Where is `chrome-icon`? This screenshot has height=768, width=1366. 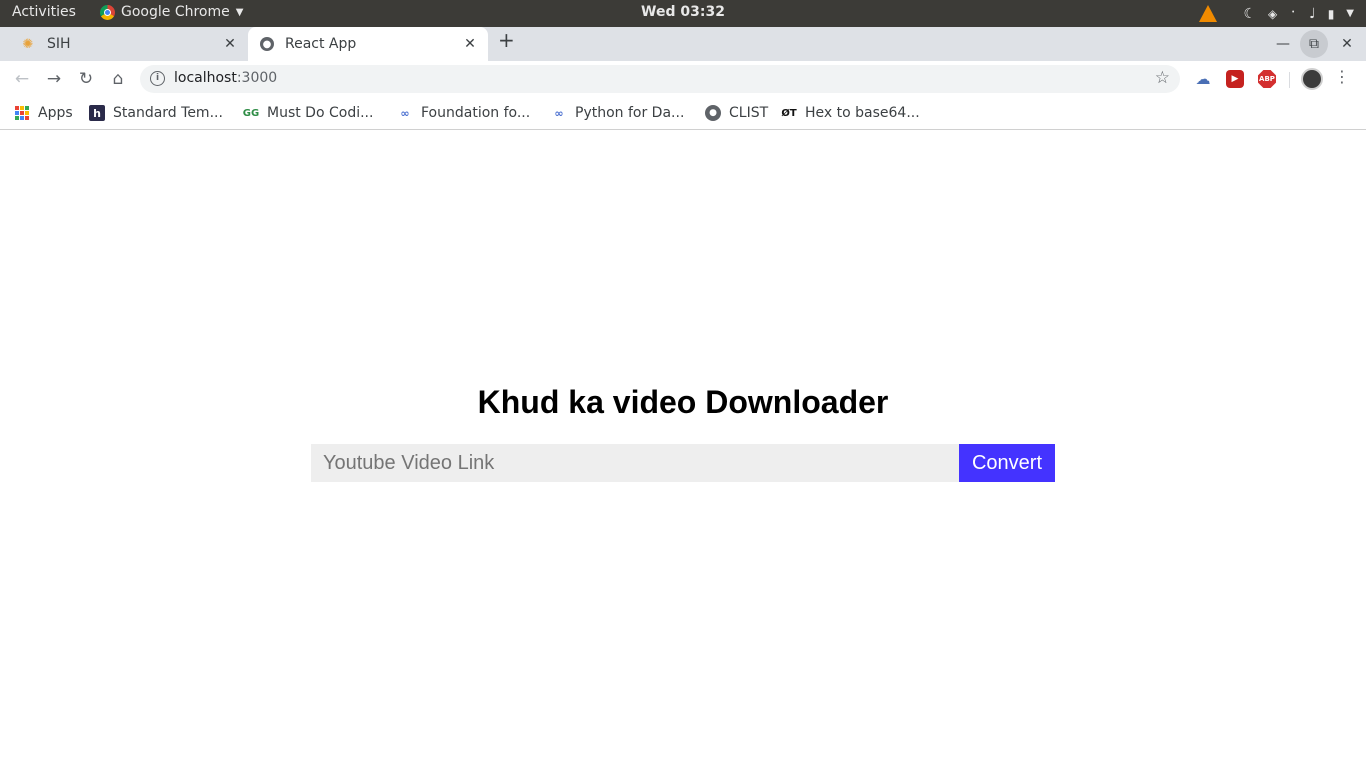 chrome-icon is located at coordinates (107, 12).